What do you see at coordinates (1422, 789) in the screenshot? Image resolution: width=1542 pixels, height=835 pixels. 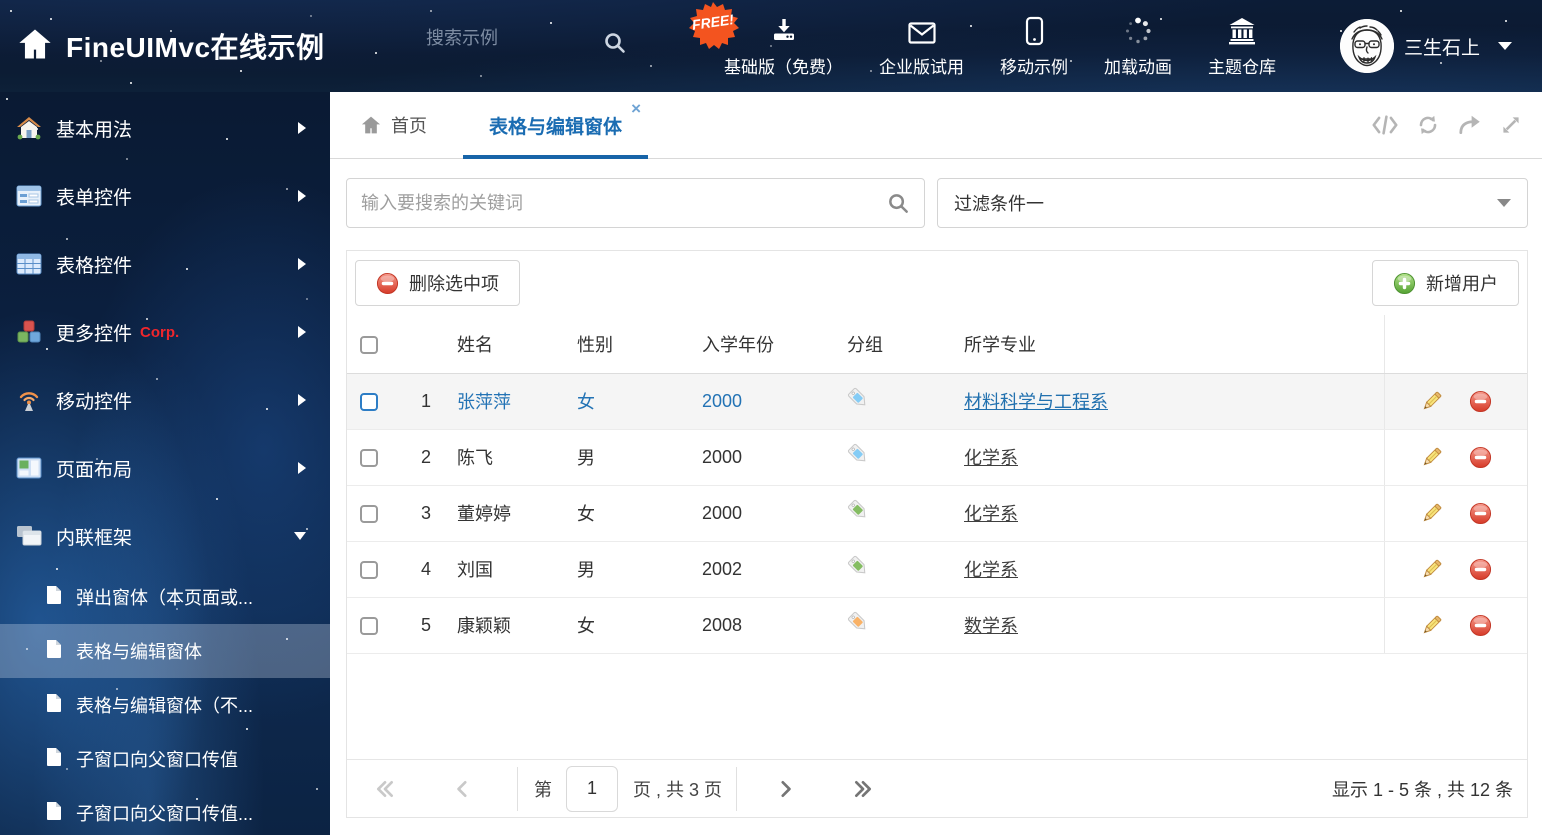 I see `record-summary: 显示 1 - 5 条 , 共 12 条` at bounding box center [1422, 789].